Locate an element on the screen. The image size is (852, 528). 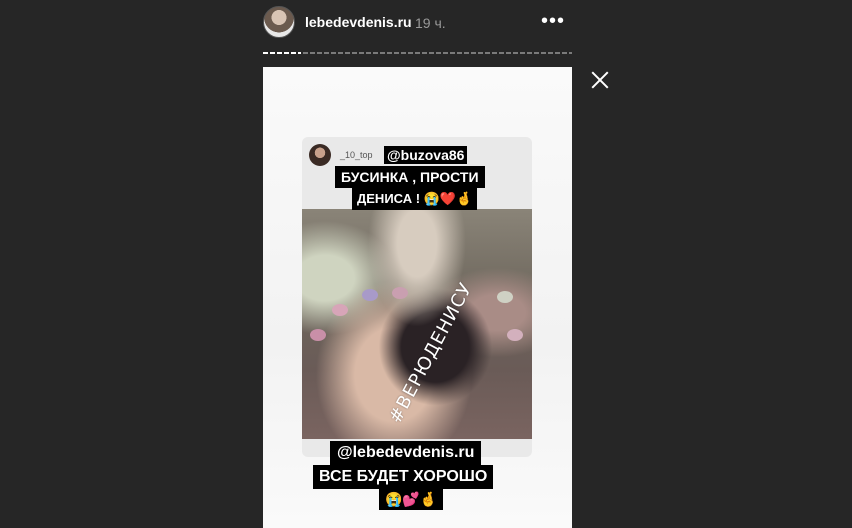
caption-line-3: ВСЕ БУДЕТ ХОРОШО is located at coordinates (403, 477).